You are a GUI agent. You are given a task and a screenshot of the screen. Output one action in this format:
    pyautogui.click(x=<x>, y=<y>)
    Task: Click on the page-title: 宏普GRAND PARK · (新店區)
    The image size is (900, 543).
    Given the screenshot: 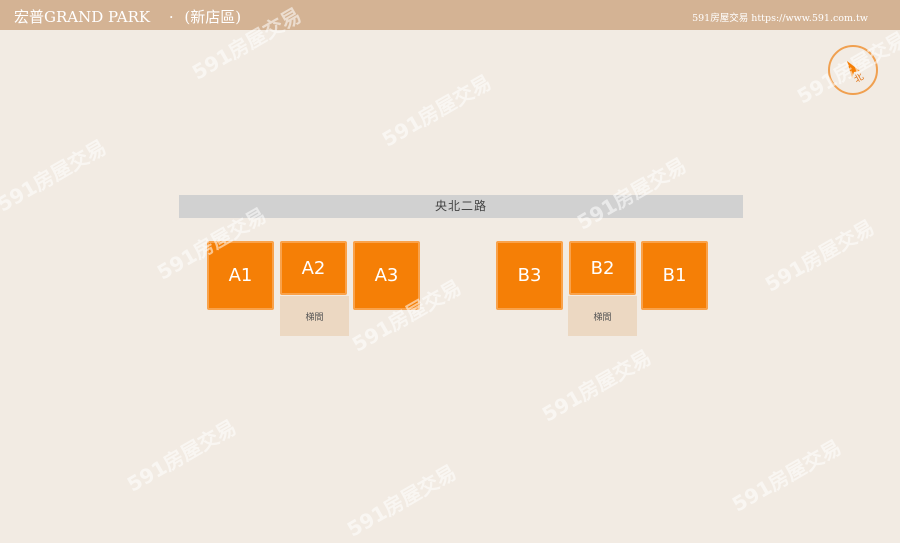 What is the action you would take?
    pyautogui.click(x=127, y=16)
    